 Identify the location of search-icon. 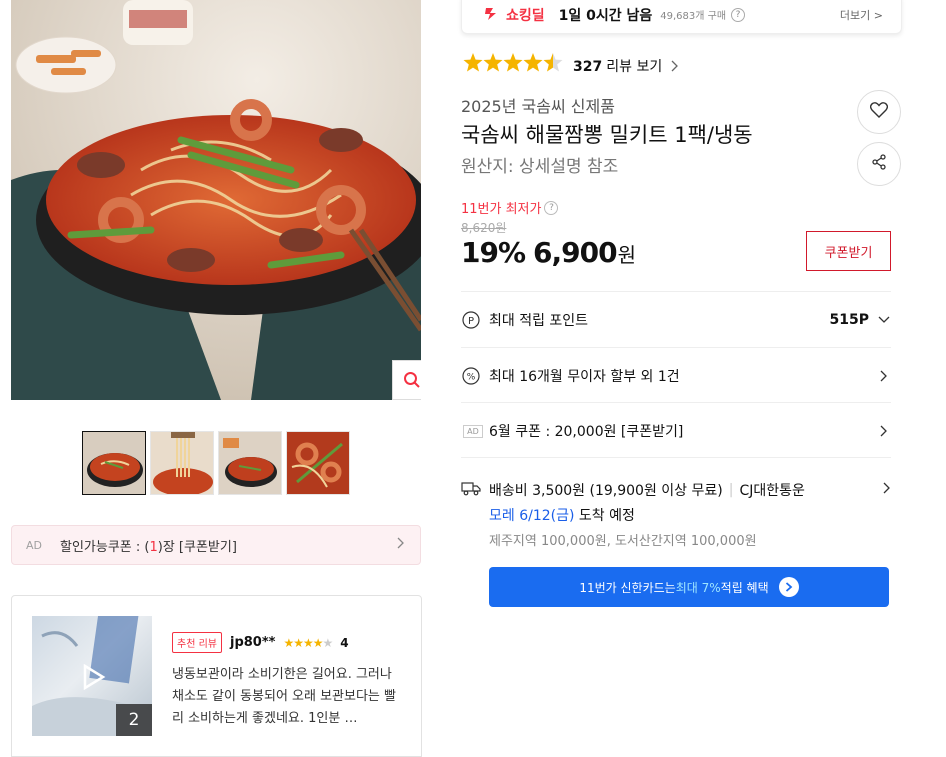
(412, 380).